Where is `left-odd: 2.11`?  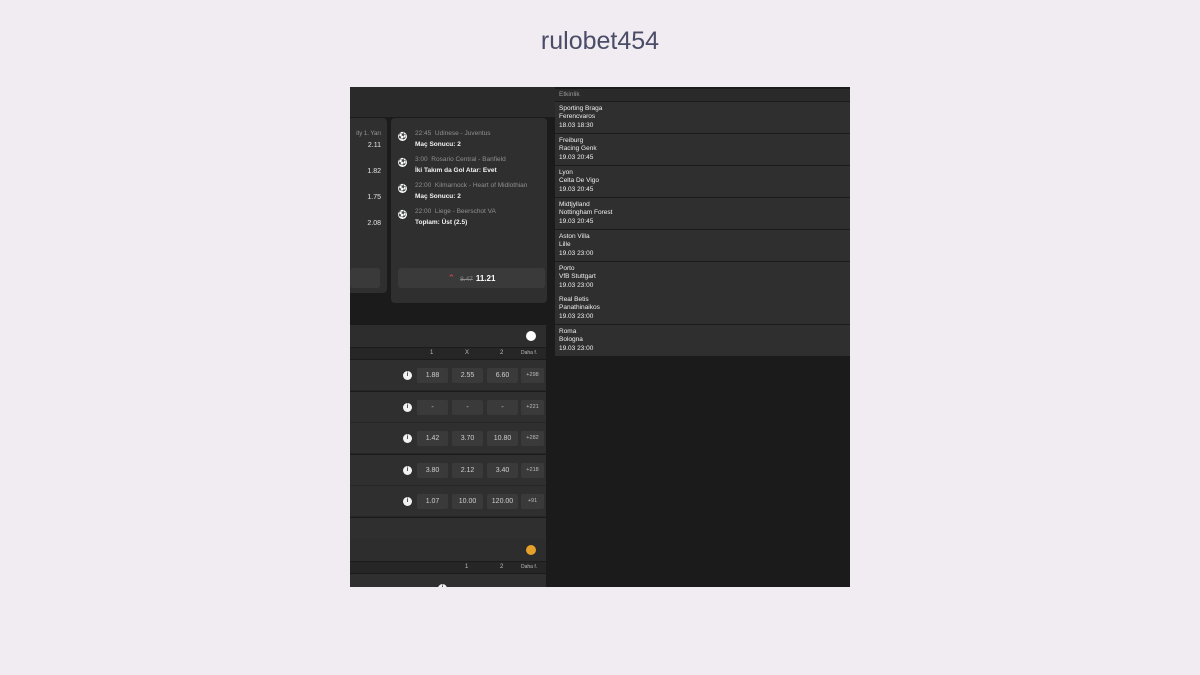
left-odd: 2.11 is located at coordinates (374, 145).